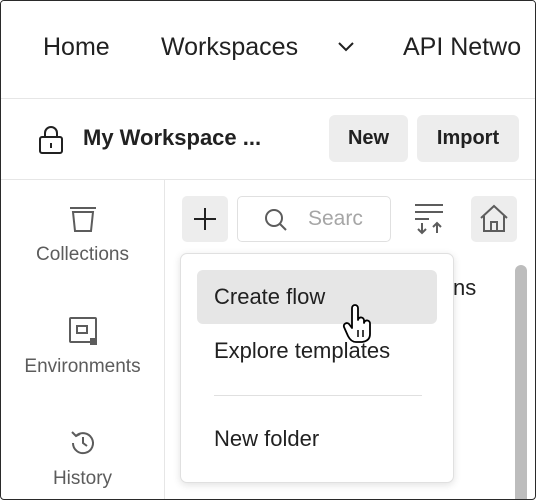 This screenshot has width=536, height=500. Describe the element at coordinates (368, 138) in the screenshot. I see `new-button: New` at that location.